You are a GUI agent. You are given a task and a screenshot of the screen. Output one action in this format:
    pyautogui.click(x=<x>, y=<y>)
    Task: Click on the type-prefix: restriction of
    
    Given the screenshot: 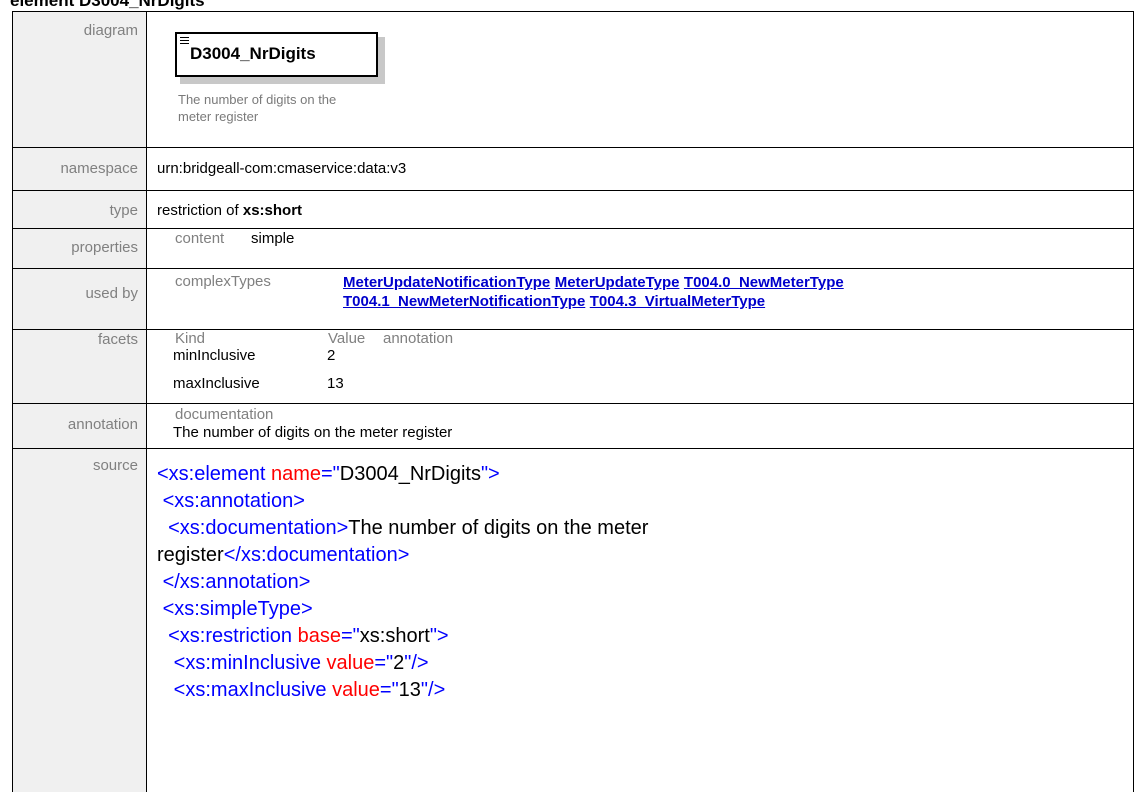 What is the action you would take?
    pyautogui.click(x=200, y=210)
    